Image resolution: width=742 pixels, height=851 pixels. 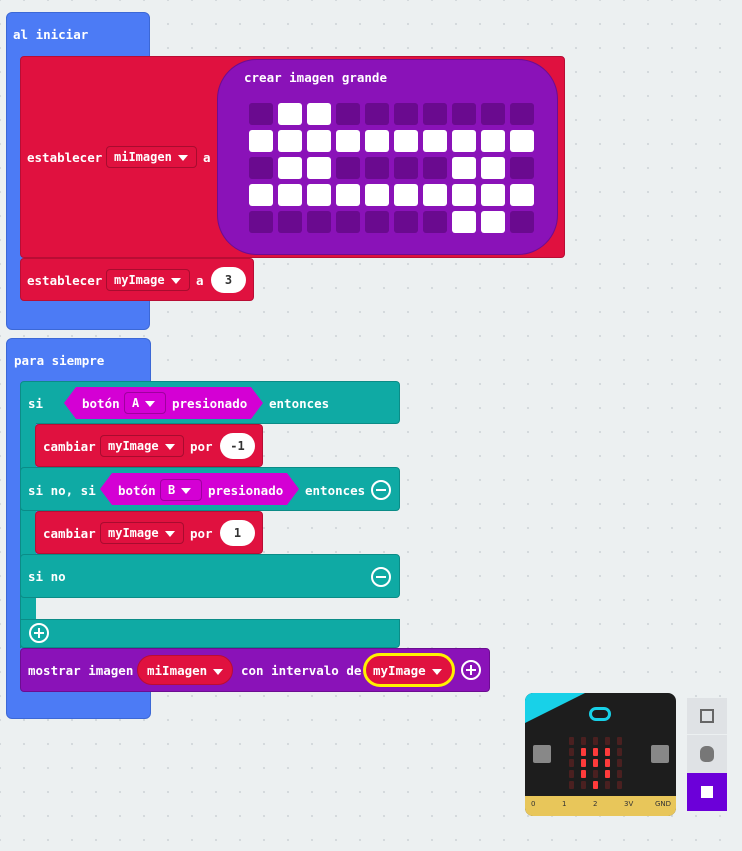 What do you see at coordinates (301, 670) in the screenshot?
I see `interval-label: con intervalo de` at bounding box center [301, 670].